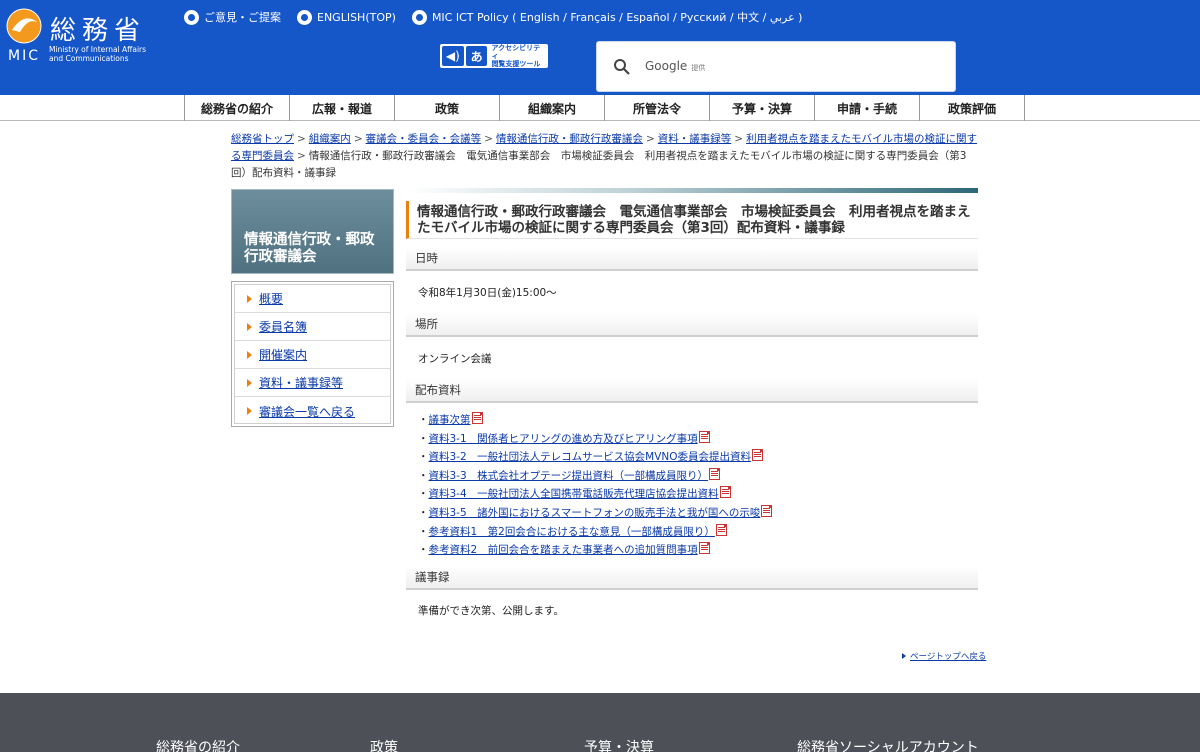 Image resolution: width=1200 pixels, height=752 pixels. Describe the element at coordinates (232, 17) in the screenshot. I see `toplink-opinion: ご意見・ご提案` at that location.